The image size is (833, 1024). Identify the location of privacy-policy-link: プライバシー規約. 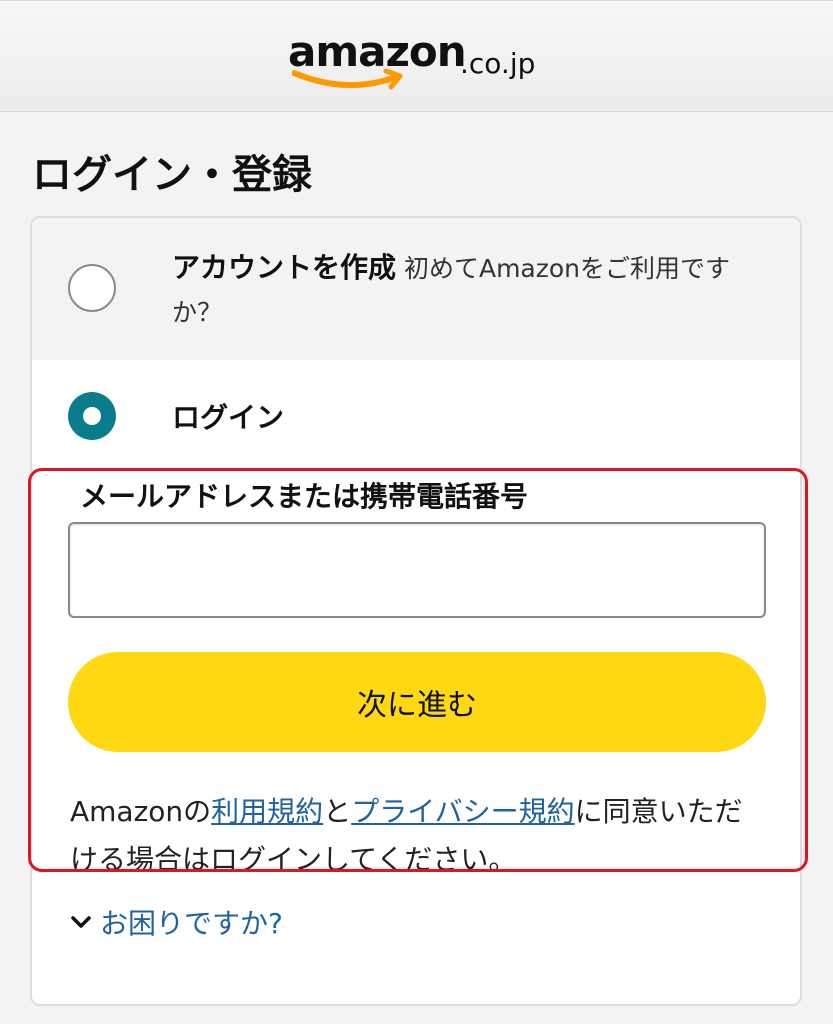
(462, 811).